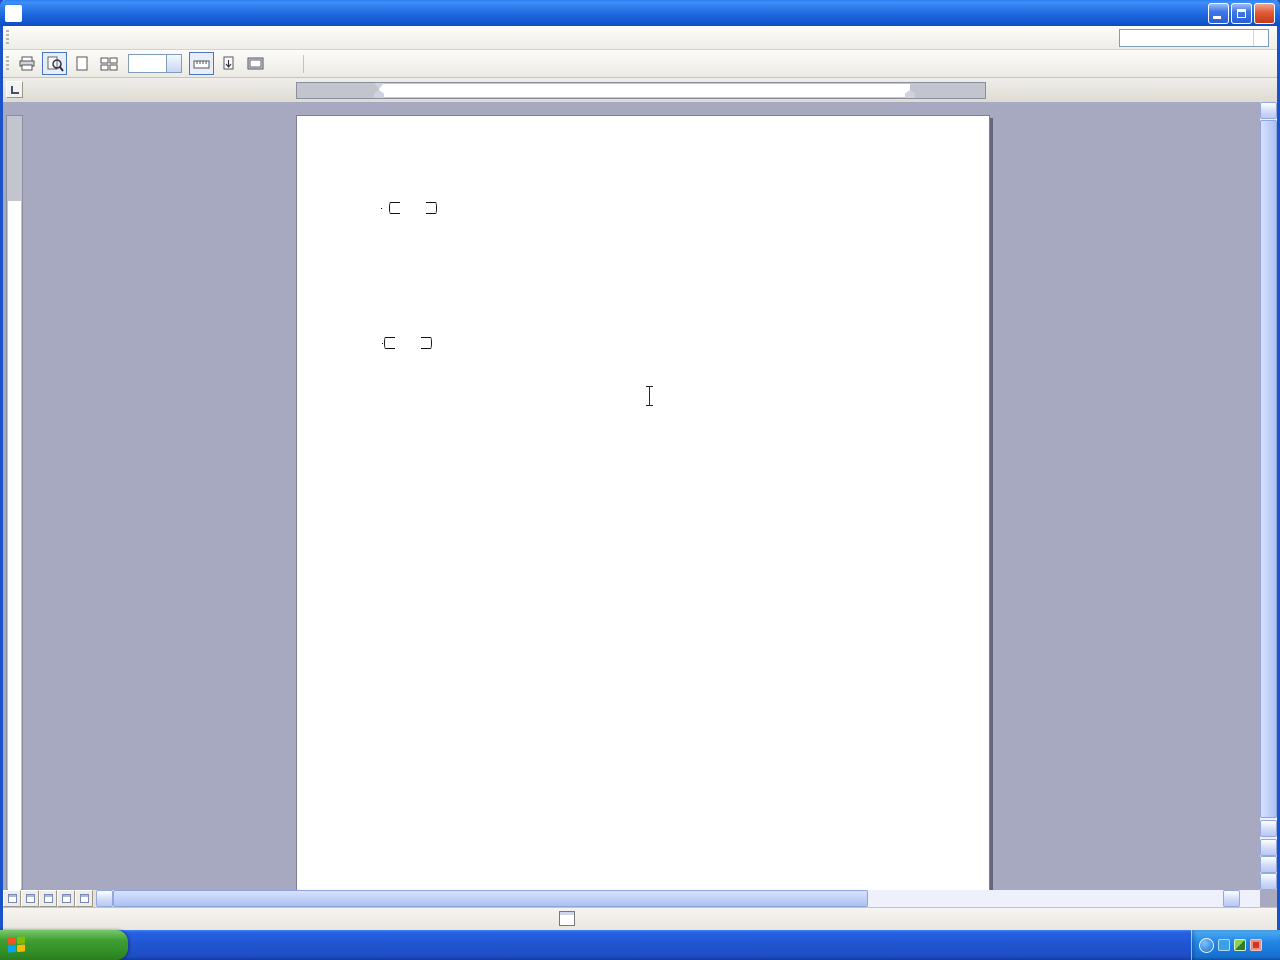 The width and height of the screenshot is (1280, 960). Describe the element at coordinates (13, 13) in the screenshot. I see `word-app-icon` at that location.